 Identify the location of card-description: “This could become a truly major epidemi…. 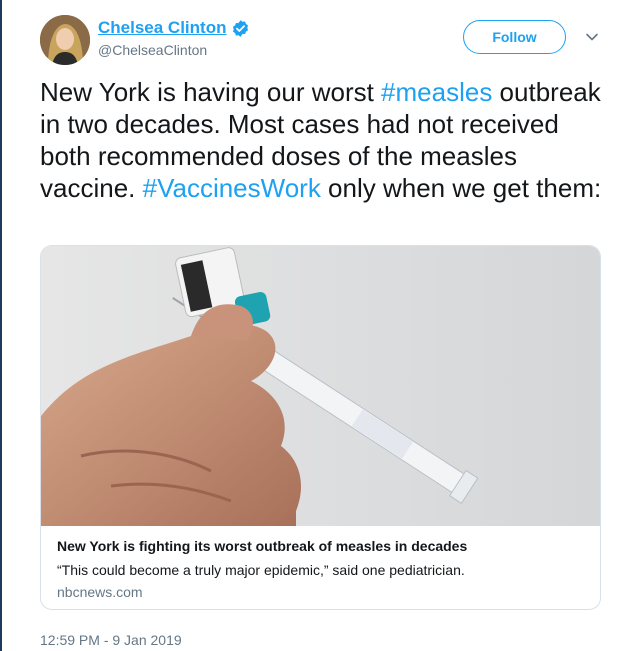
(261, 570).